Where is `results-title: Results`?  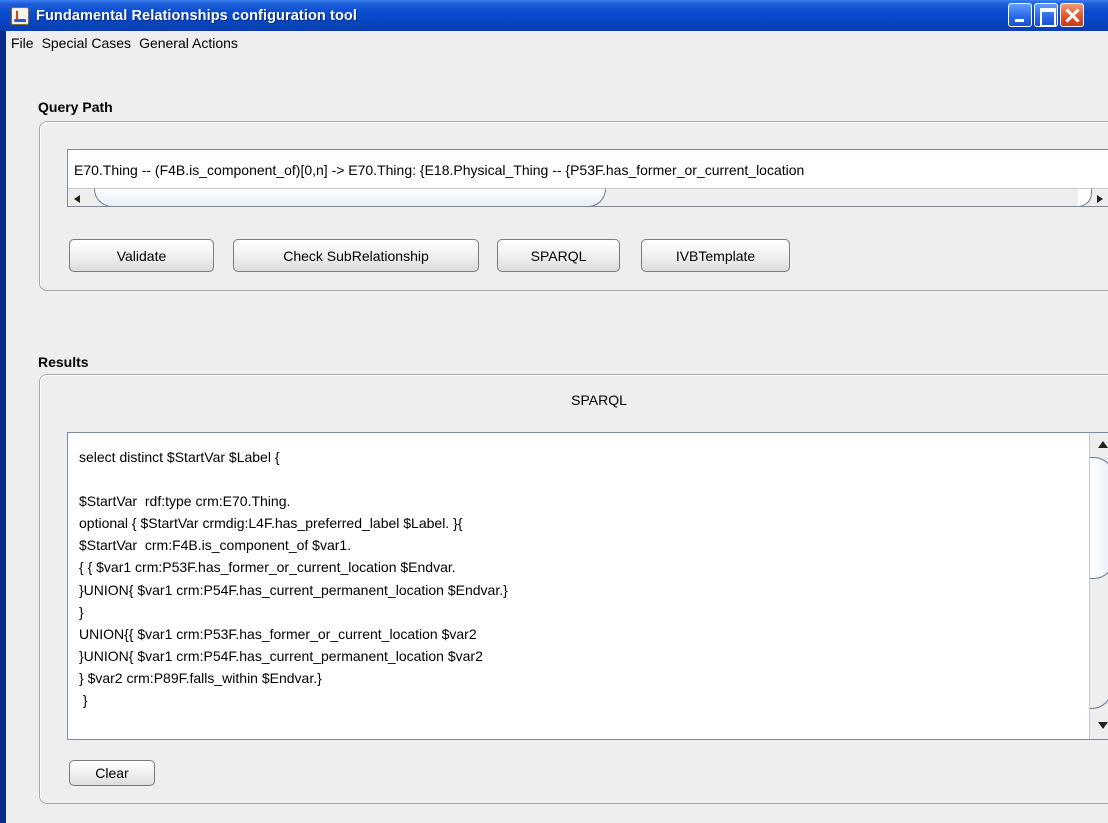
results-title: Results is located at coordinates (63, 362).